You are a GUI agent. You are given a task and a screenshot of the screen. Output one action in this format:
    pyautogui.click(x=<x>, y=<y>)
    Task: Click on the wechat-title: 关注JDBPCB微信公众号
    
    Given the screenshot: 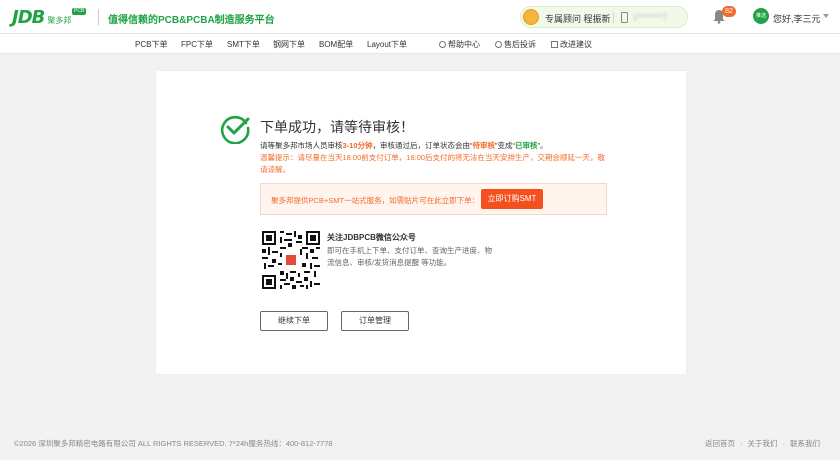 What is the action you would take?
    pyautogui.click(x=371, y=237)
    